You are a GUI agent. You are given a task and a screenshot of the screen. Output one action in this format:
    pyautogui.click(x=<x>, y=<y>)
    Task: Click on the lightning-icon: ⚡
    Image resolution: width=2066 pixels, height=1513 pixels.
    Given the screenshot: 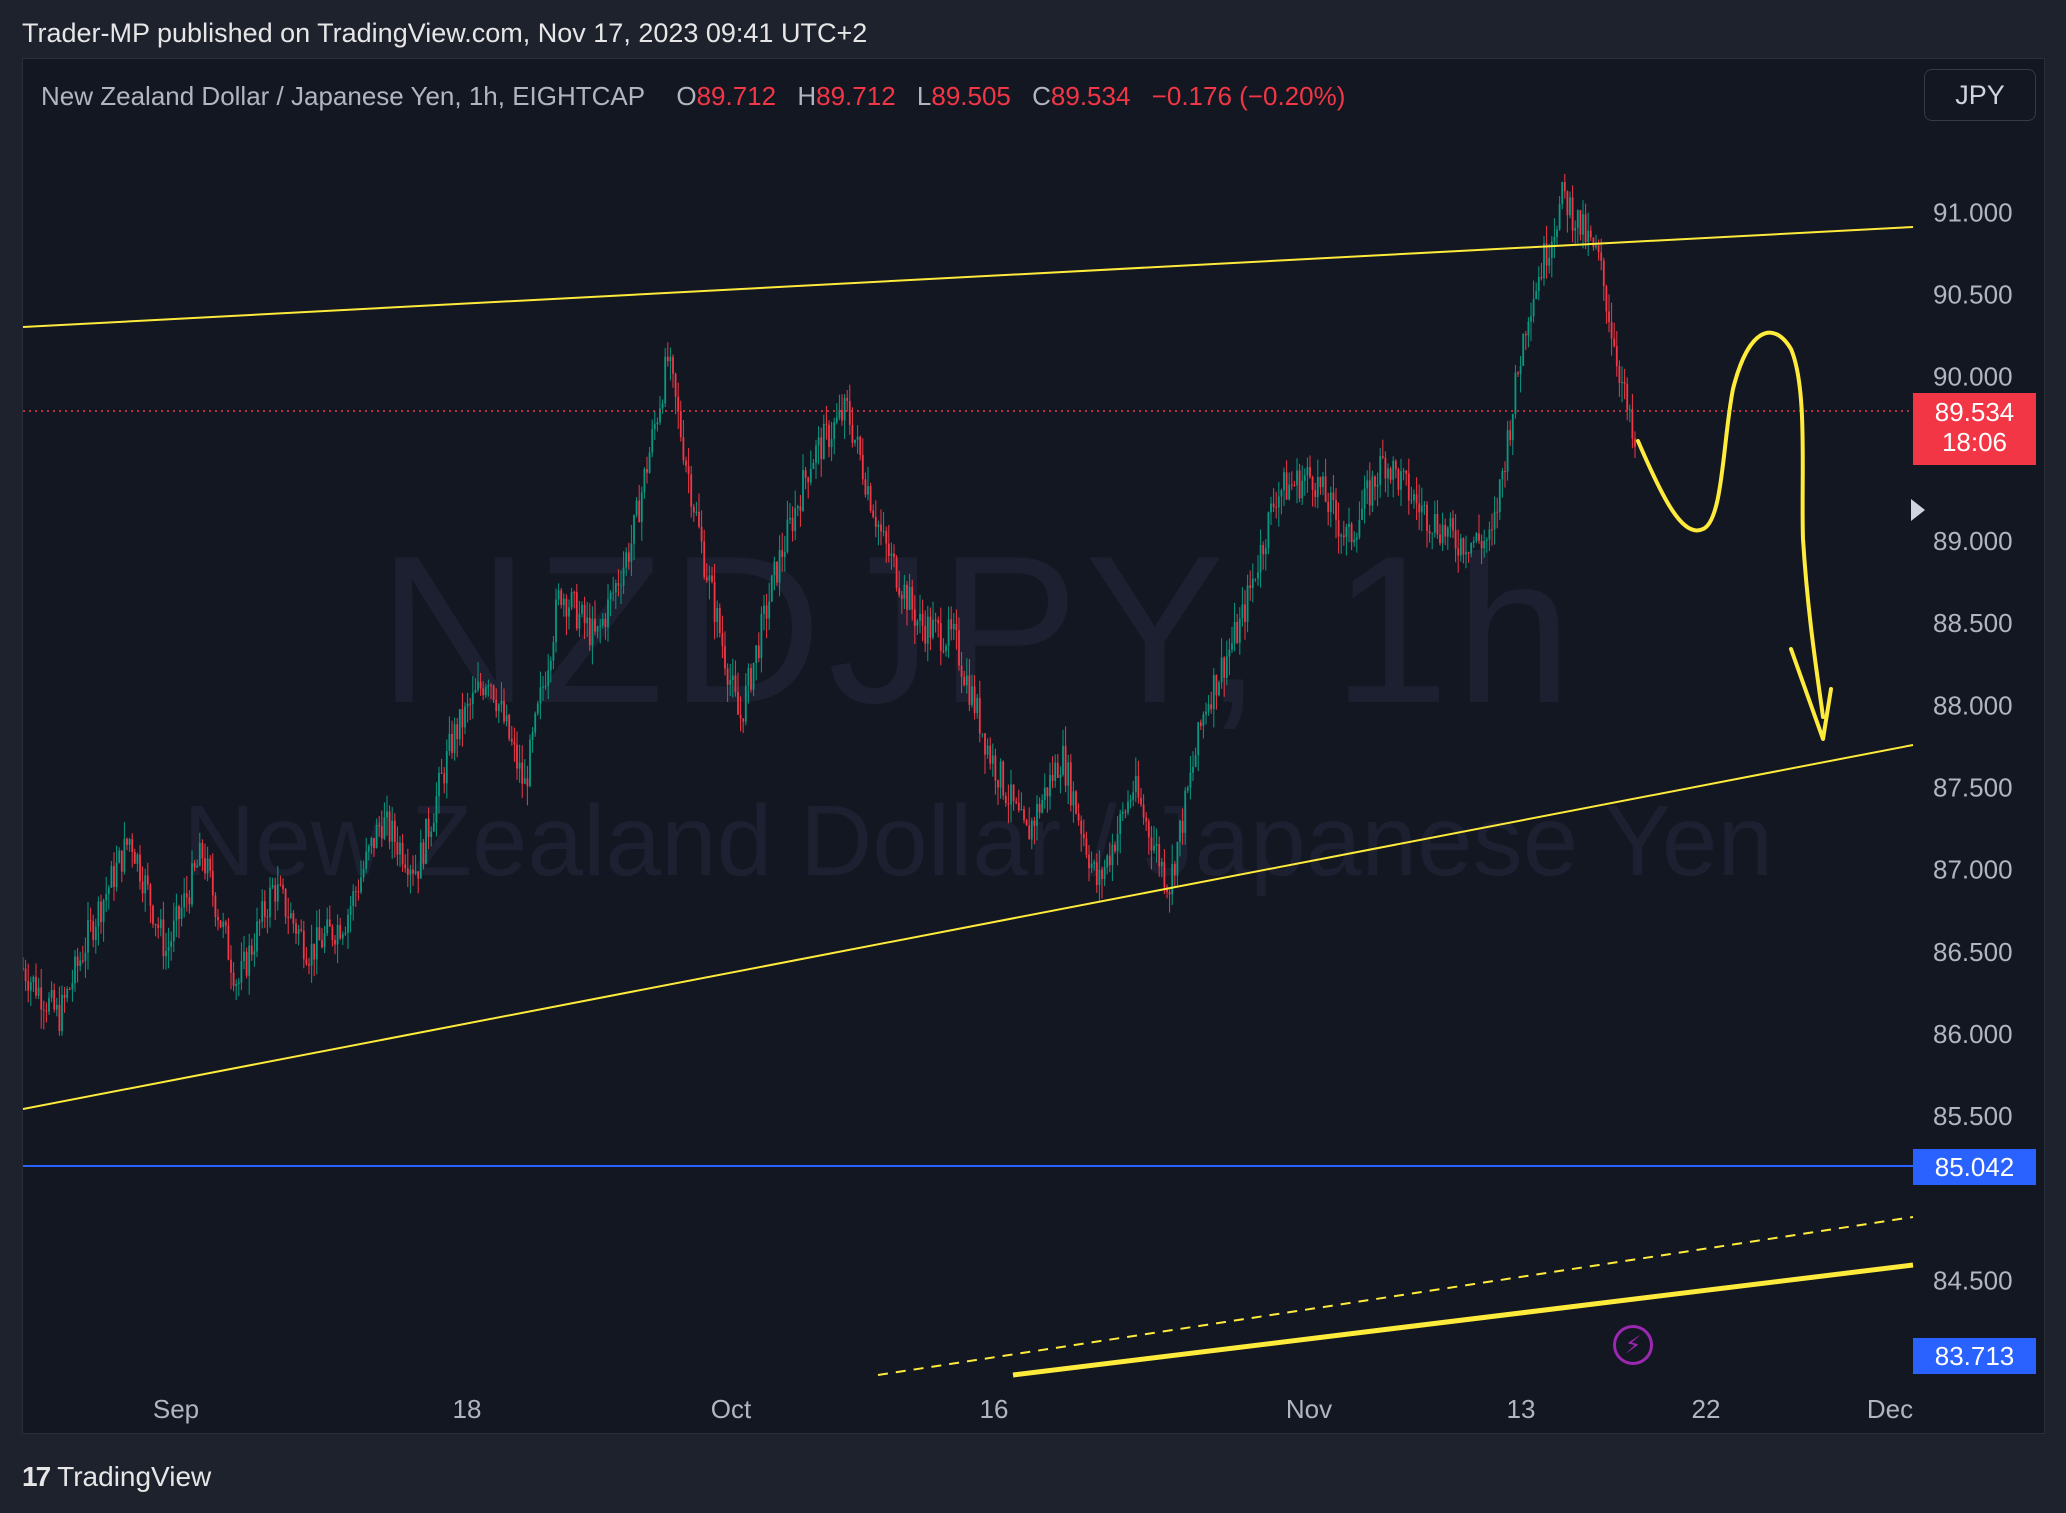 What is the action you would take?
    pyautogui.click(x=1633, y=1345)
    